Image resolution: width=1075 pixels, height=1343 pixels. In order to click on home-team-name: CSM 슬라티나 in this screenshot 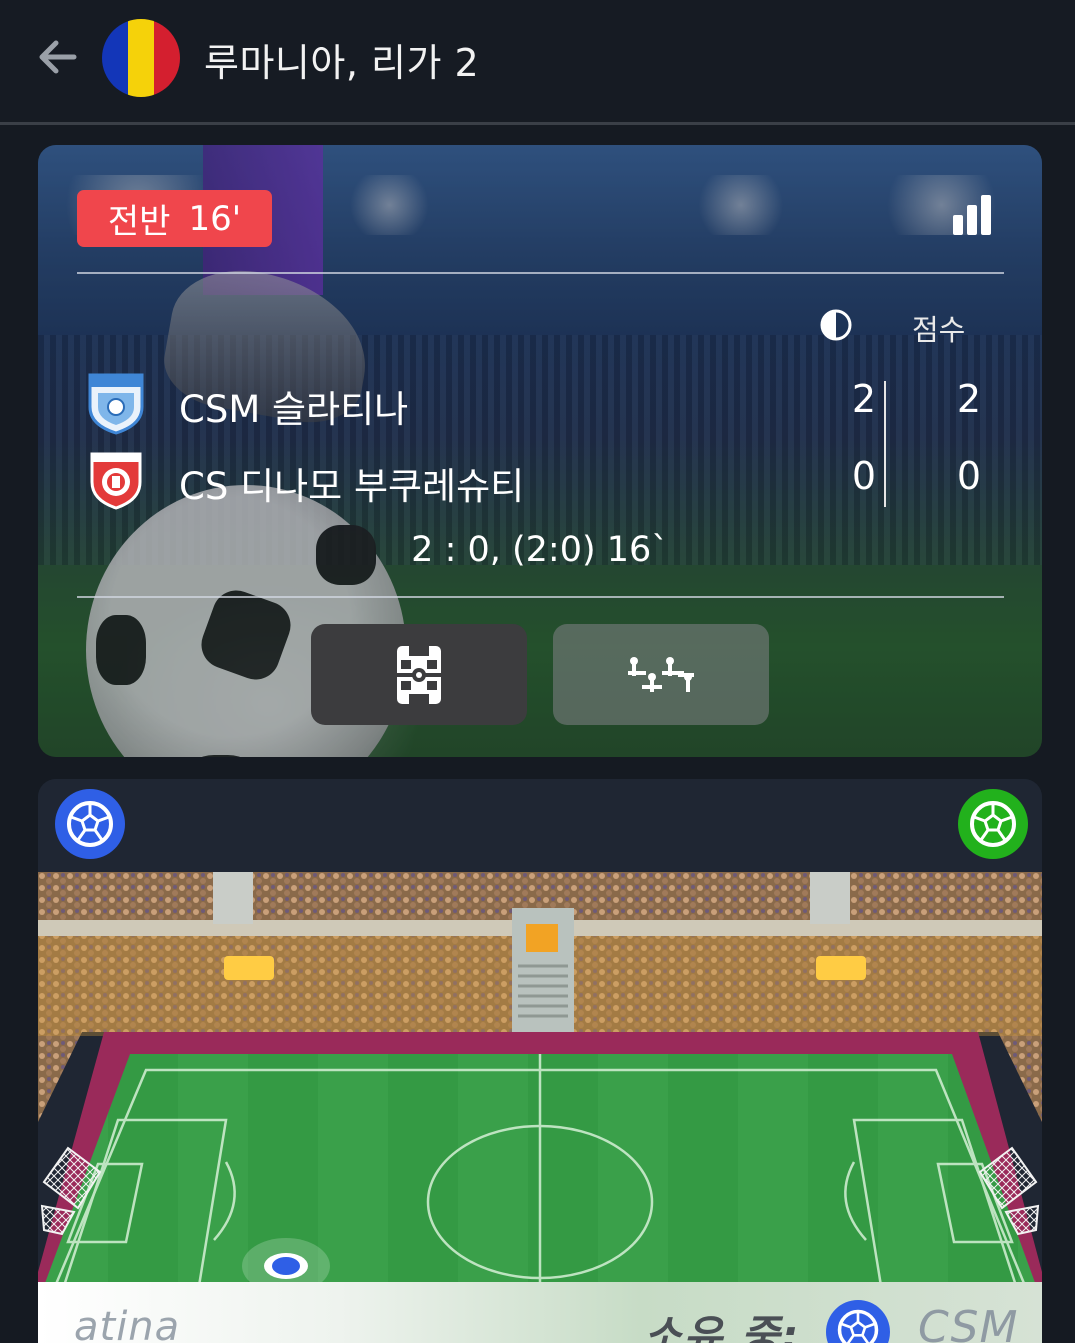, I will do `click(294, 409)`.